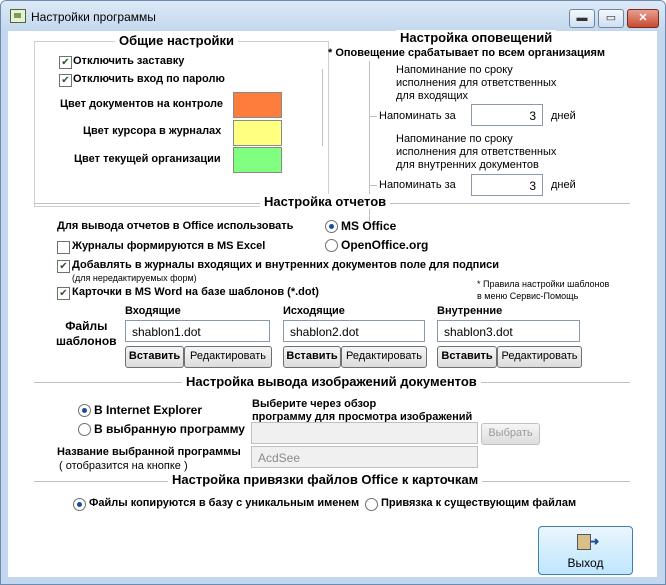  What do you see at coordinates (314, 311) in the screenshot?
I see `outgoing-templates-label: Исходящие` at bounding box center [314, 311].